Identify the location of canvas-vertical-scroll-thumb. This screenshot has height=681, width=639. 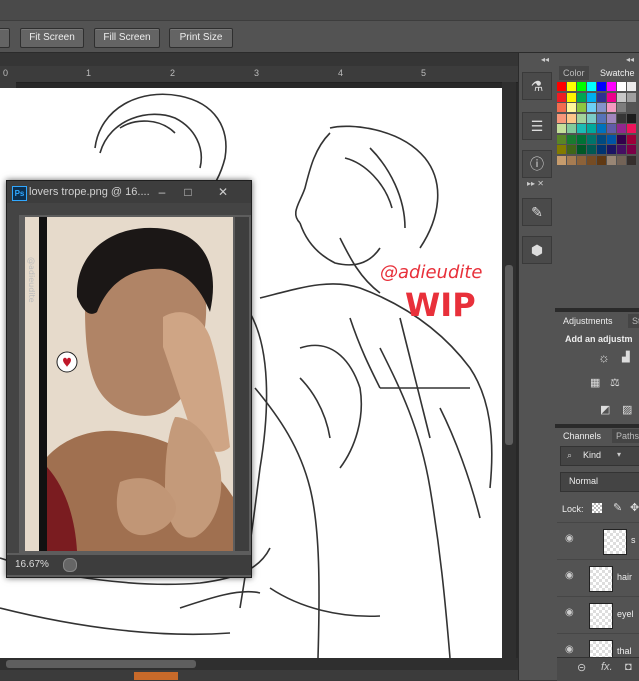
(509, 355).